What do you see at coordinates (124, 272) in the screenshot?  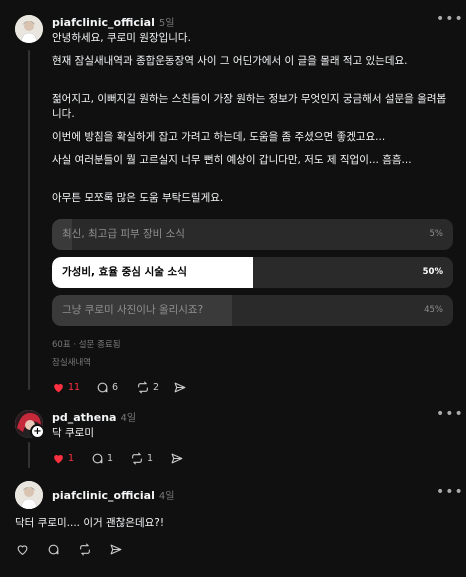 I see `poll-option-label: 가성비, 효율 중심 시술 소식` at bounding box center [124, 272].